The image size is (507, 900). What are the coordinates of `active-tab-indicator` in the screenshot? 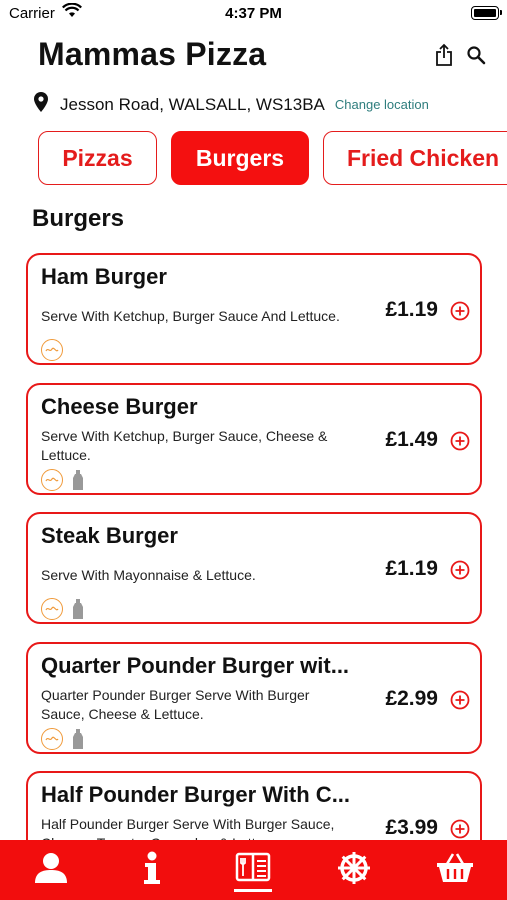 It's located at (252, 890).